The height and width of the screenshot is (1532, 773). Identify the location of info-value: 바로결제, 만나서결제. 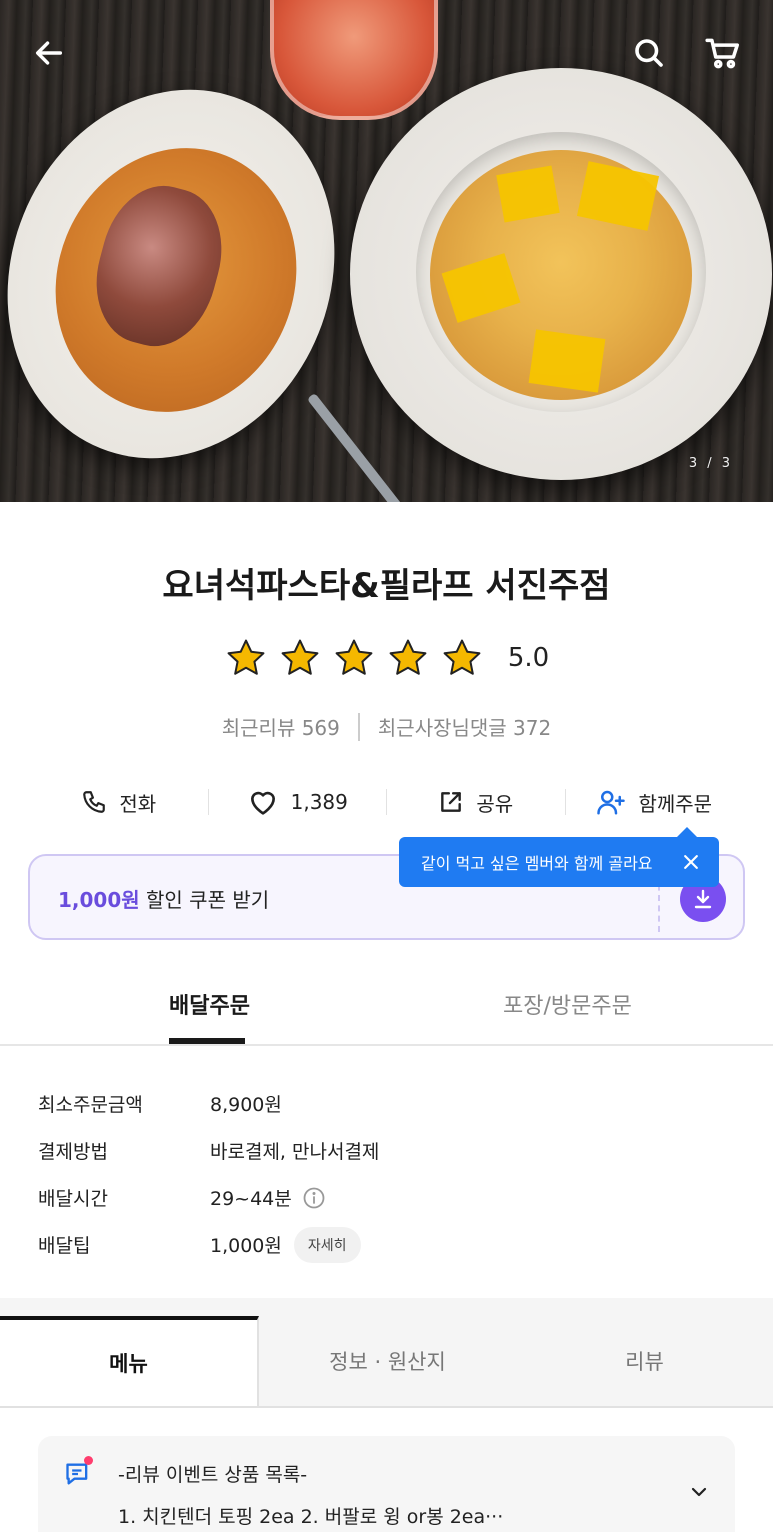
(295, 1152).